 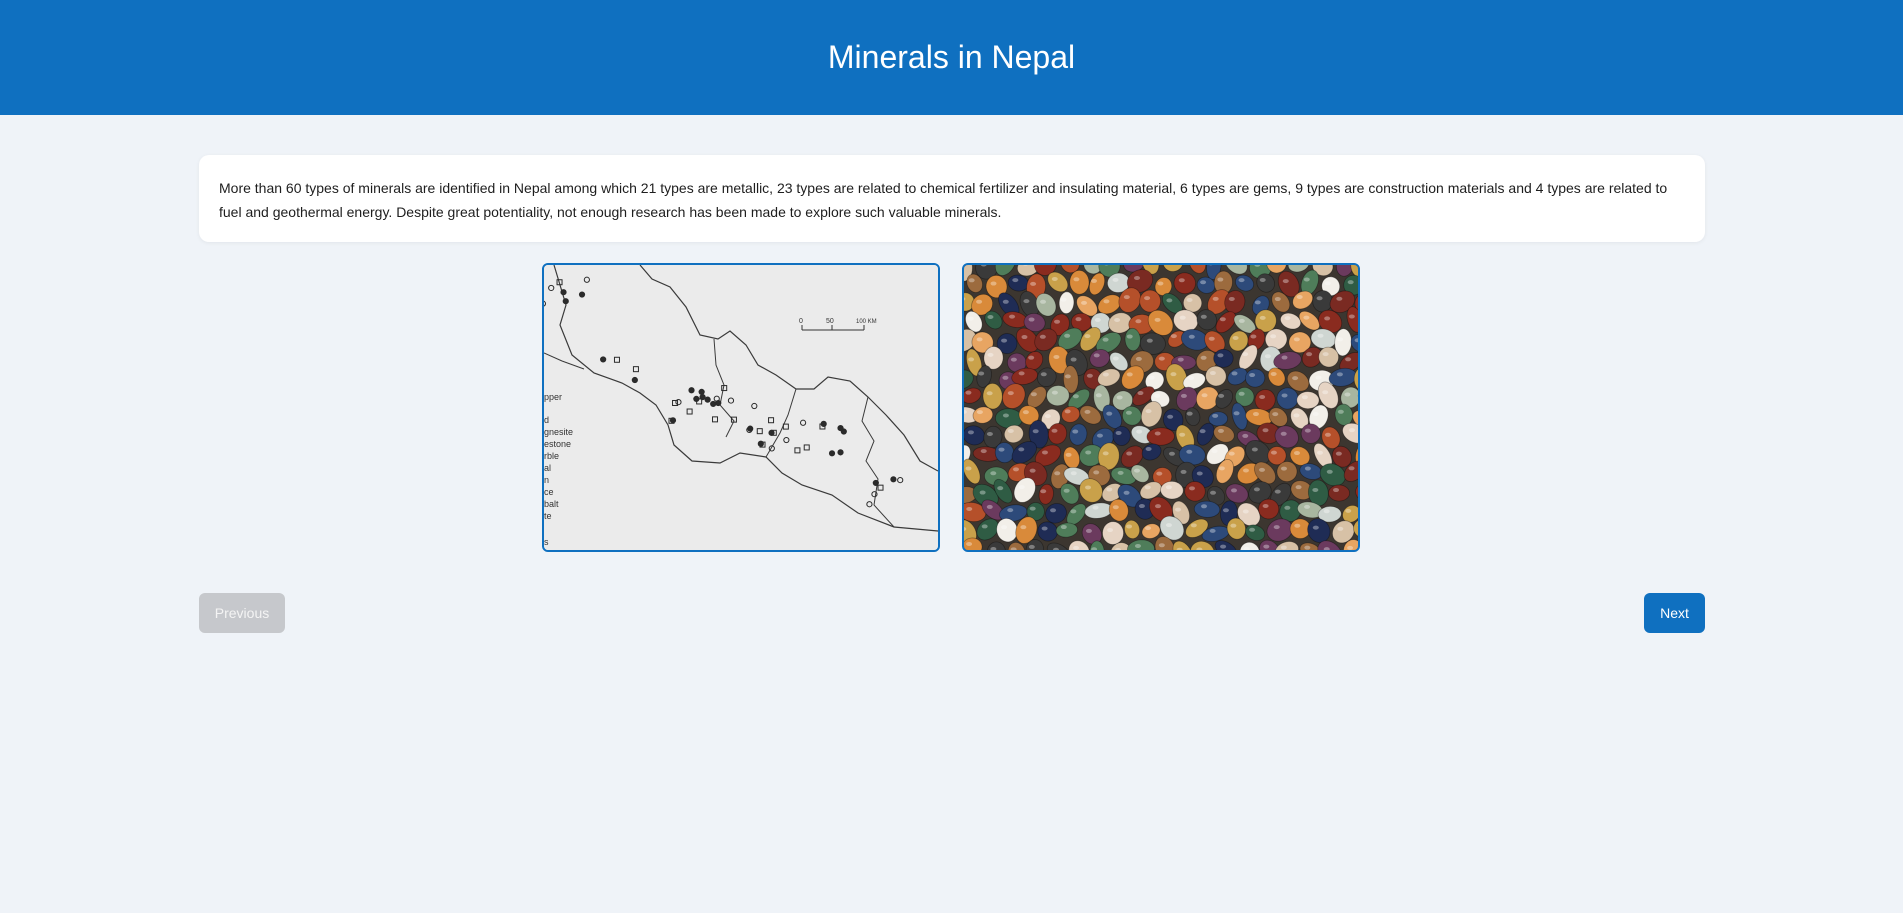 I want to click on next-button: Next, so click(x=1674, y=613).